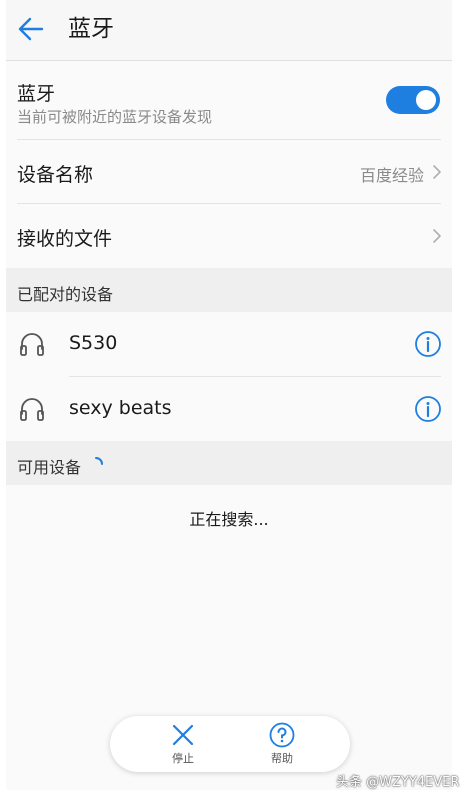 The height and width of the screenshot is (799, 472). What do you see at coordinates (391, 175) in the screenshot?
I see `device-name-value: 百度经验` at bounding box center [391, 175].